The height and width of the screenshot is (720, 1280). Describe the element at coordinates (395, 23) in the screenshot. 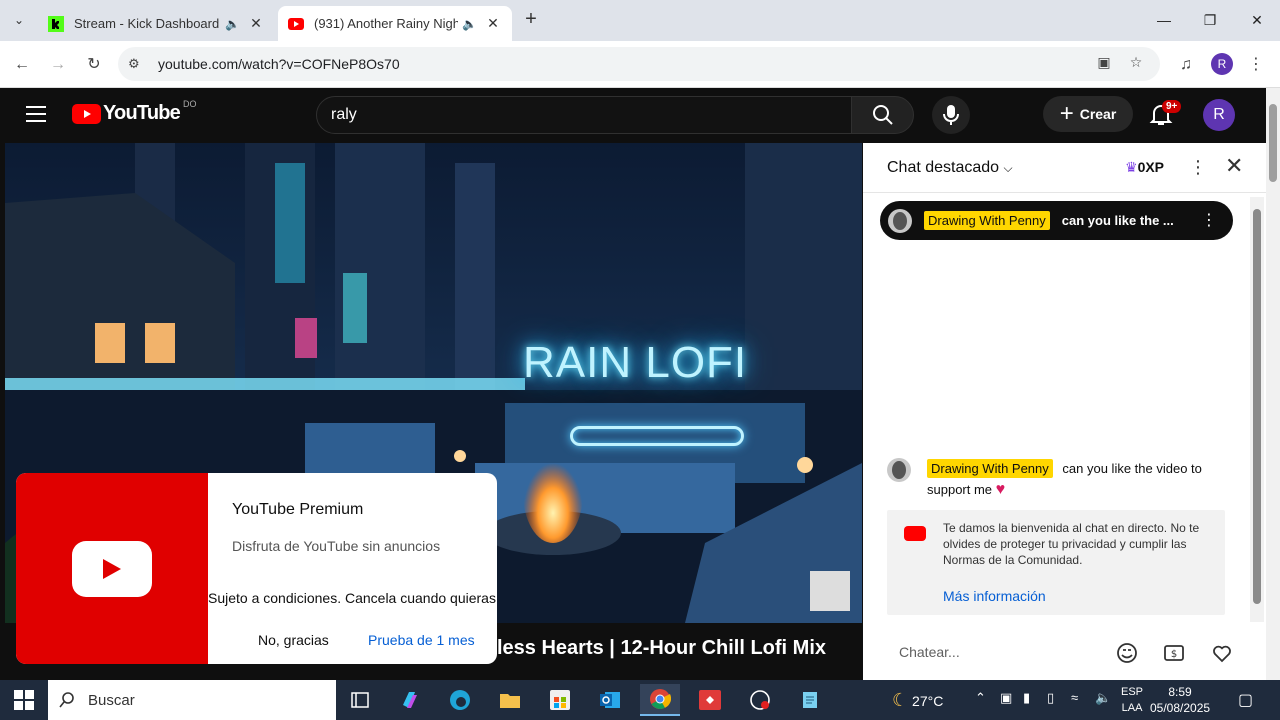

I see `tab-youtube-video: (931) Another Rainy Night i 🔈 ✕` at that location.